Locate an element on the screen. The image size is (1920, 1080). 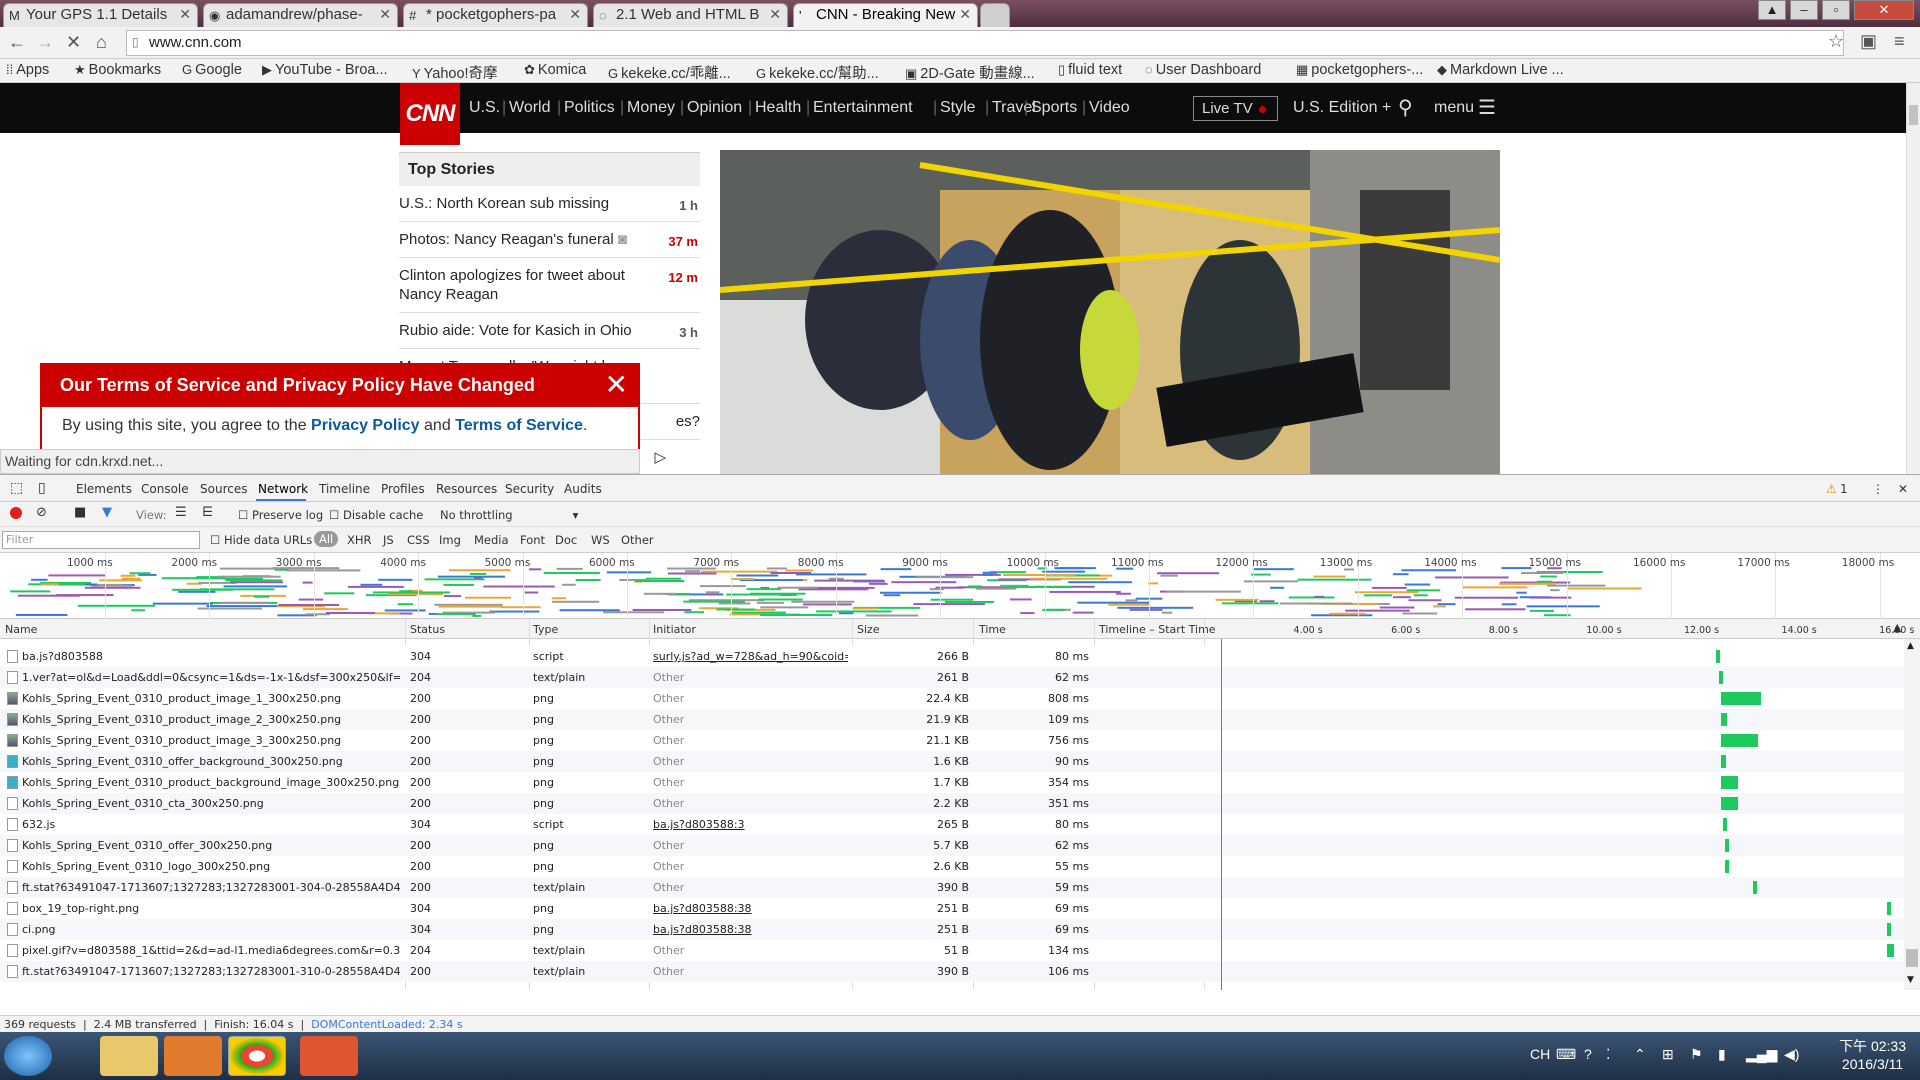
page-scroll-thumb is located at coordinates (1913, 115).